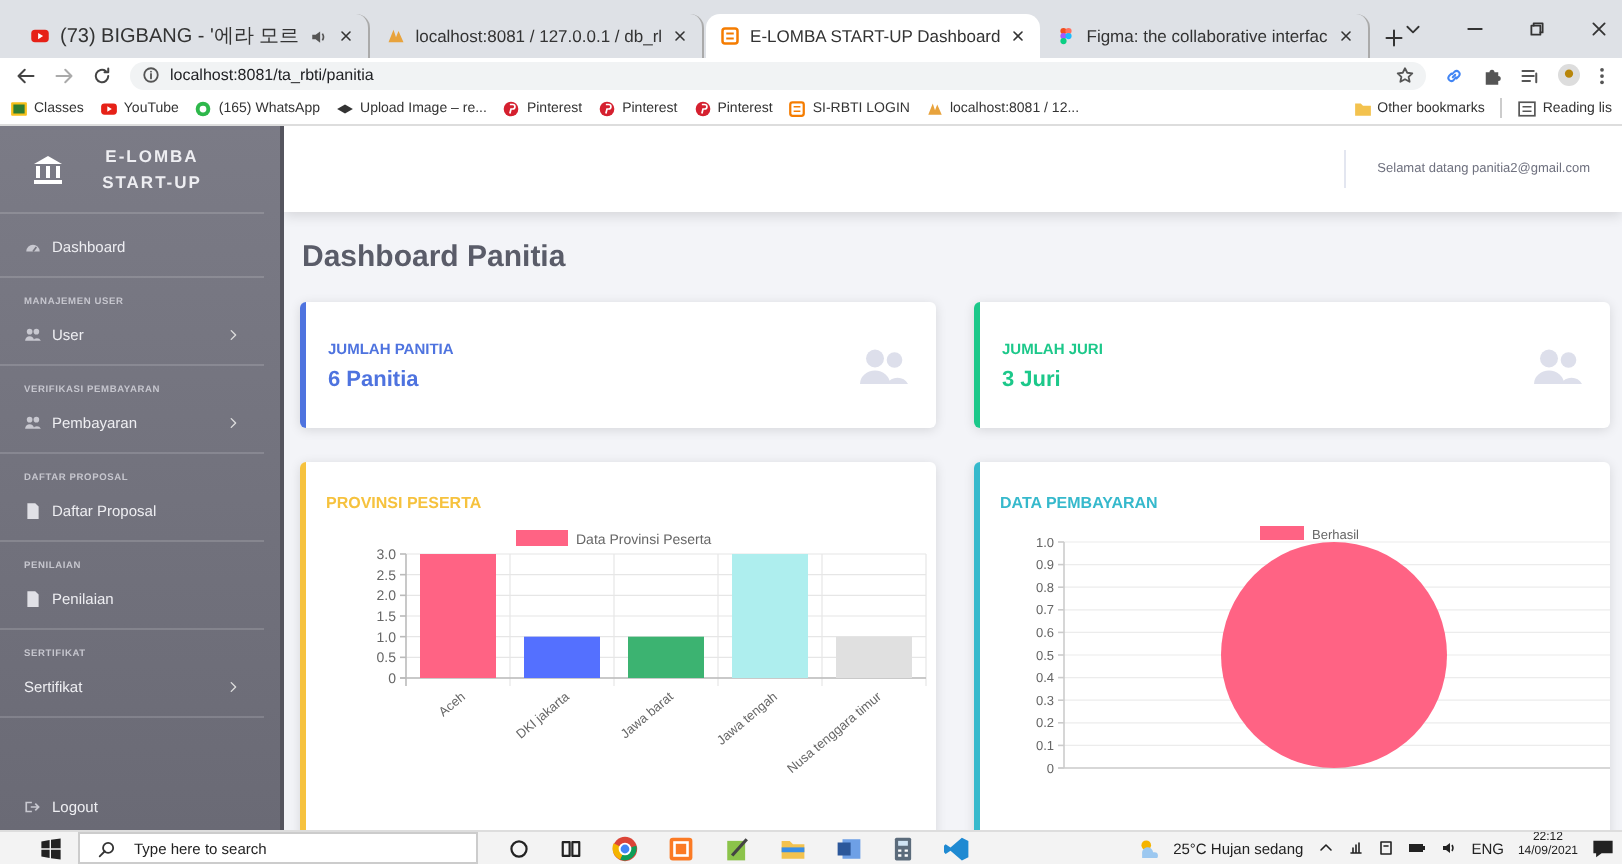  Describe the element at coordinates (19, 108) in the screenshot. I see `board-icon` at that location.